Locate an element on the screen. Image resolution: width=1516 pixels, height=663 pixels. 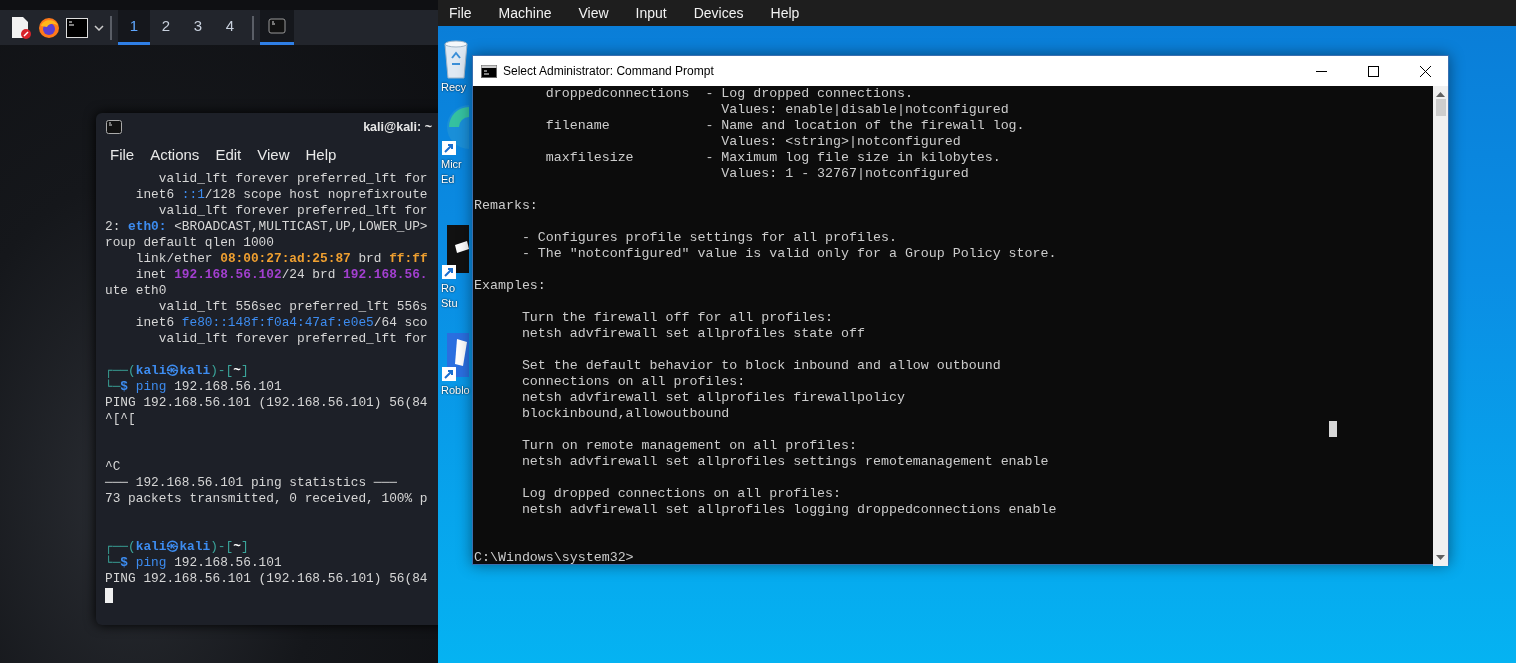
browser-icon is located at coordinates (49, 27).